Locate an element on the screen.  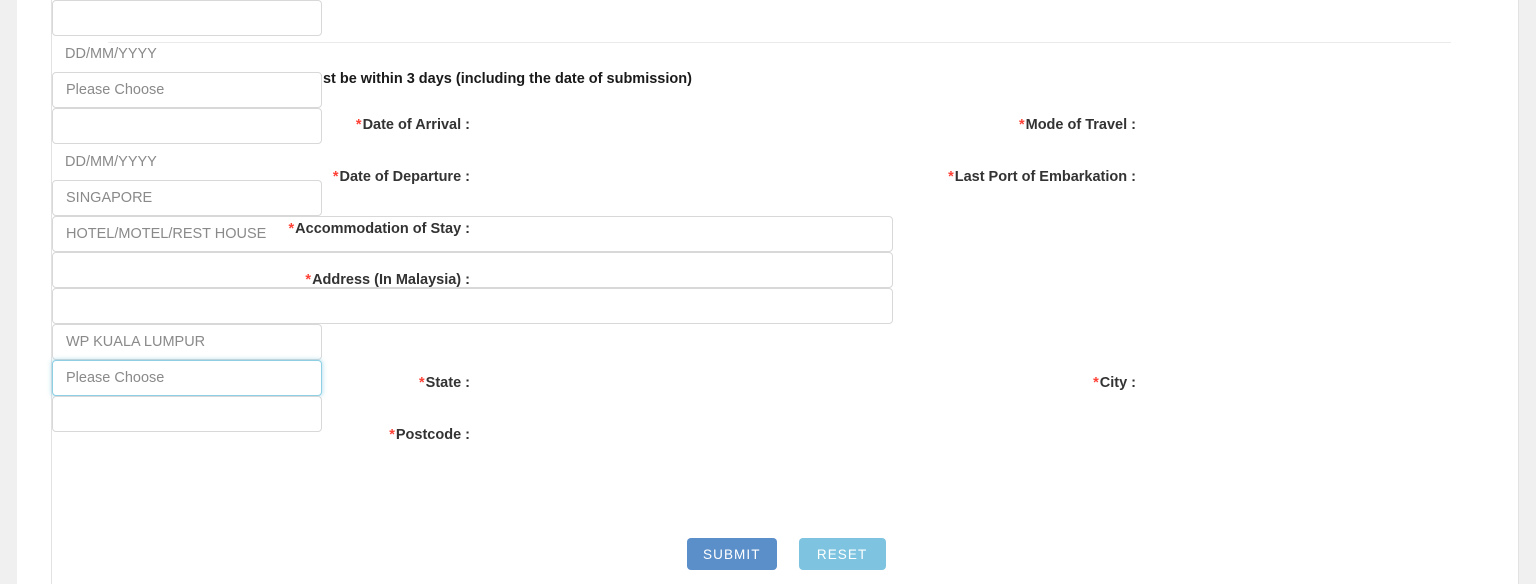
accommodation-of-stay-select: HOTEL/MOTEL/REST HOUSE is located at coordinates (472, 234).